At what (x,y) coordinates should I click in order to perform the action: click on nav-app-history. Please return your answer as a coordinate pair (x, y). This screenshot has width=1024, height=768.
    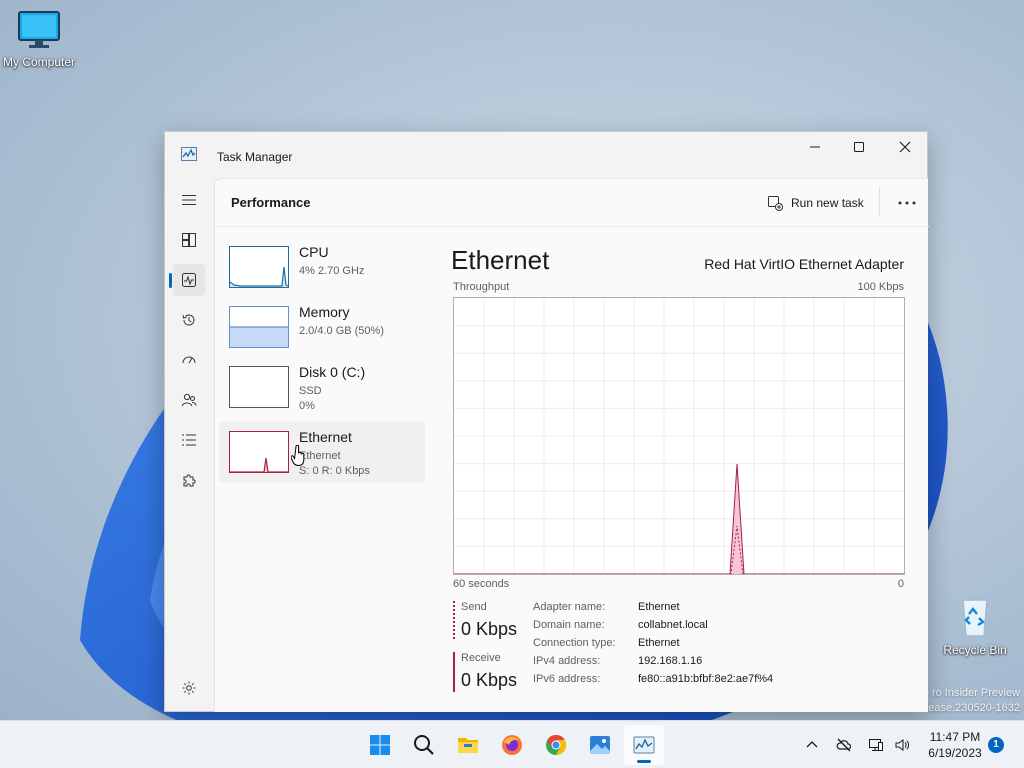
    Looking at the image, I should click on (189, 320).